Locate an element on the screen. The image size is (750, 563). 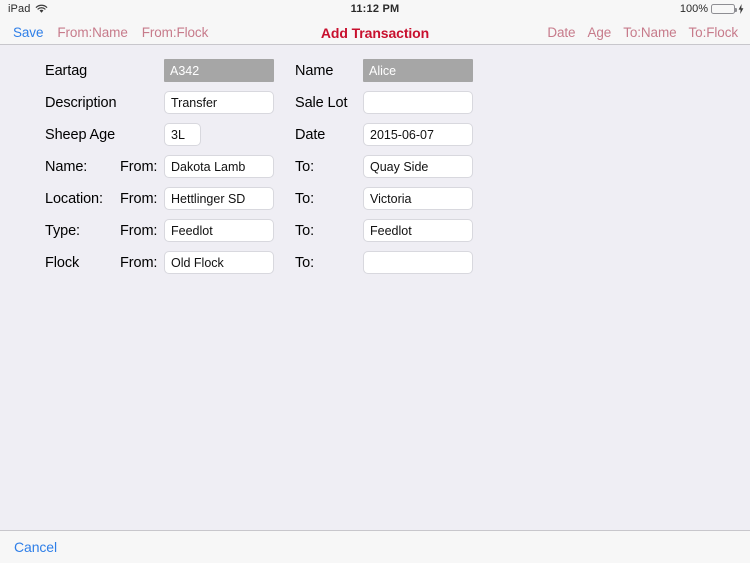
transfer-name-from-input: Dakota Lamb is located at coordinates (219, 166).